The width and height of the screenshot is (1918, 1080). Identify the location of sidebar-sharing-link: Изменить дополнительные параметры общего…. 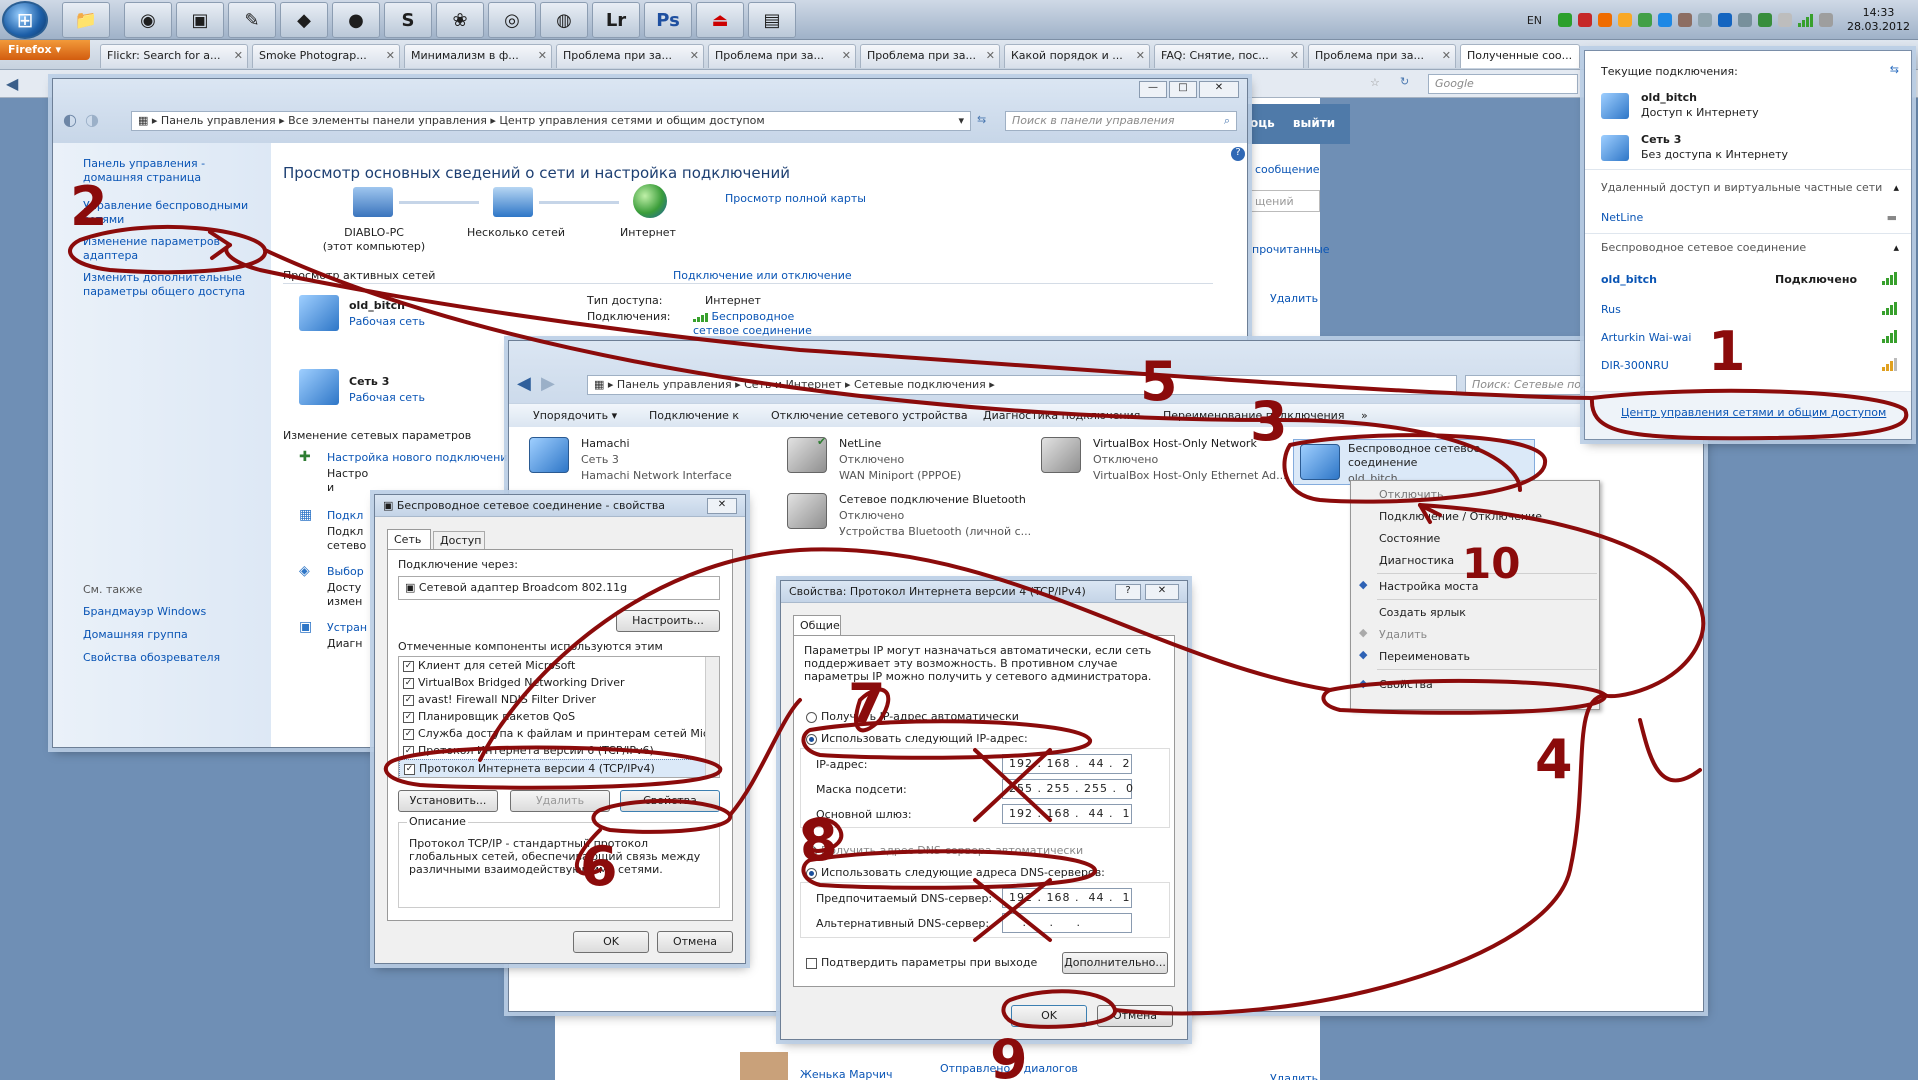
(168, 285).